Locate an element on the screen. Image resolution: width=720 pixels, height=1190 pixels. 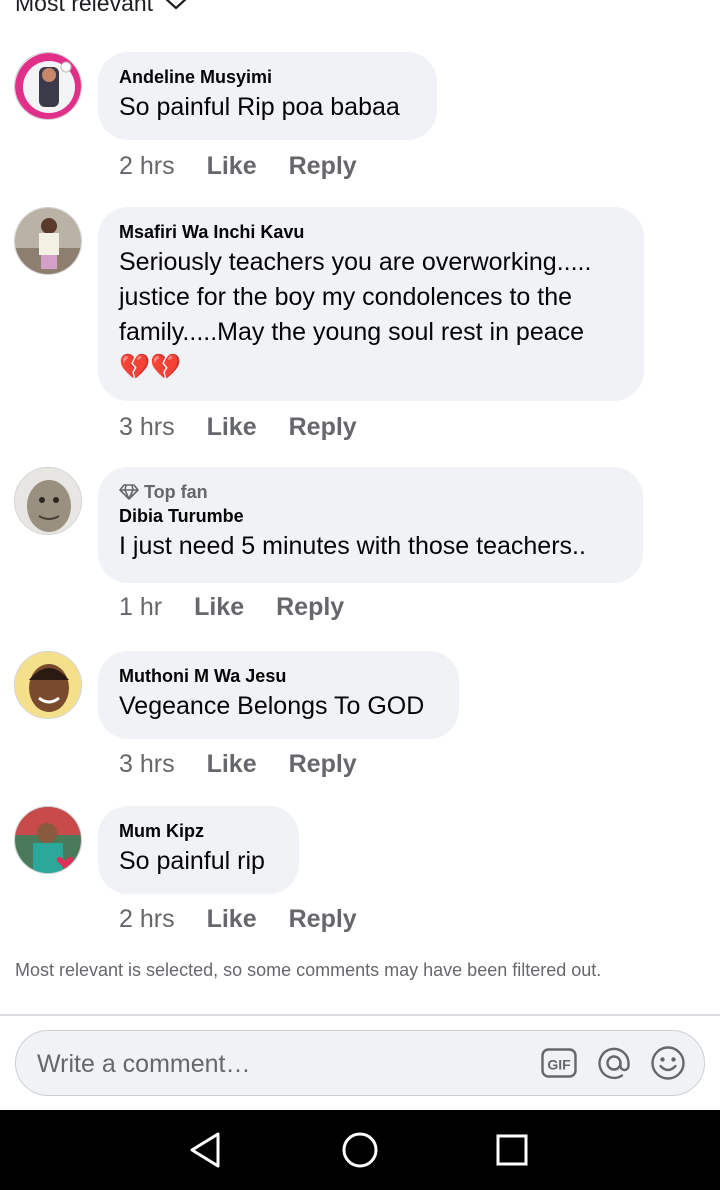
gif-icon: GIF is located at coordinates (559, 1063).